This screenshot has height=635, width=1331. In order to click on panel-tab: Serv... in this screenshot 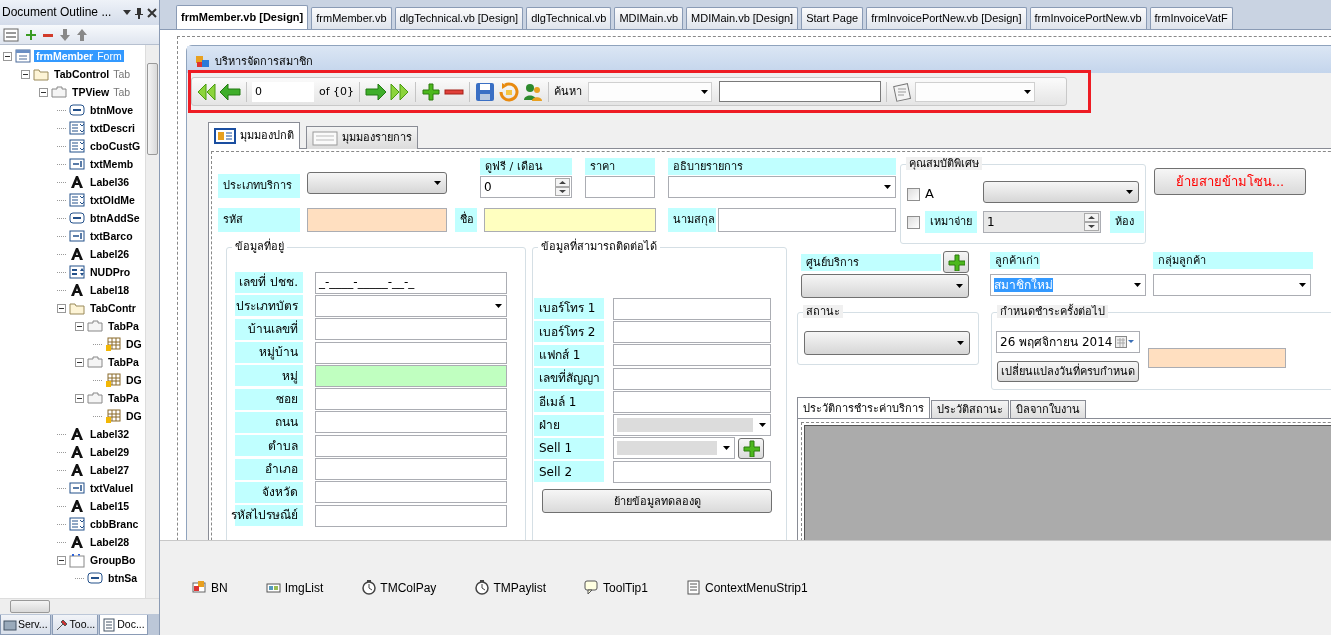, I will do `click(25, 625)`.